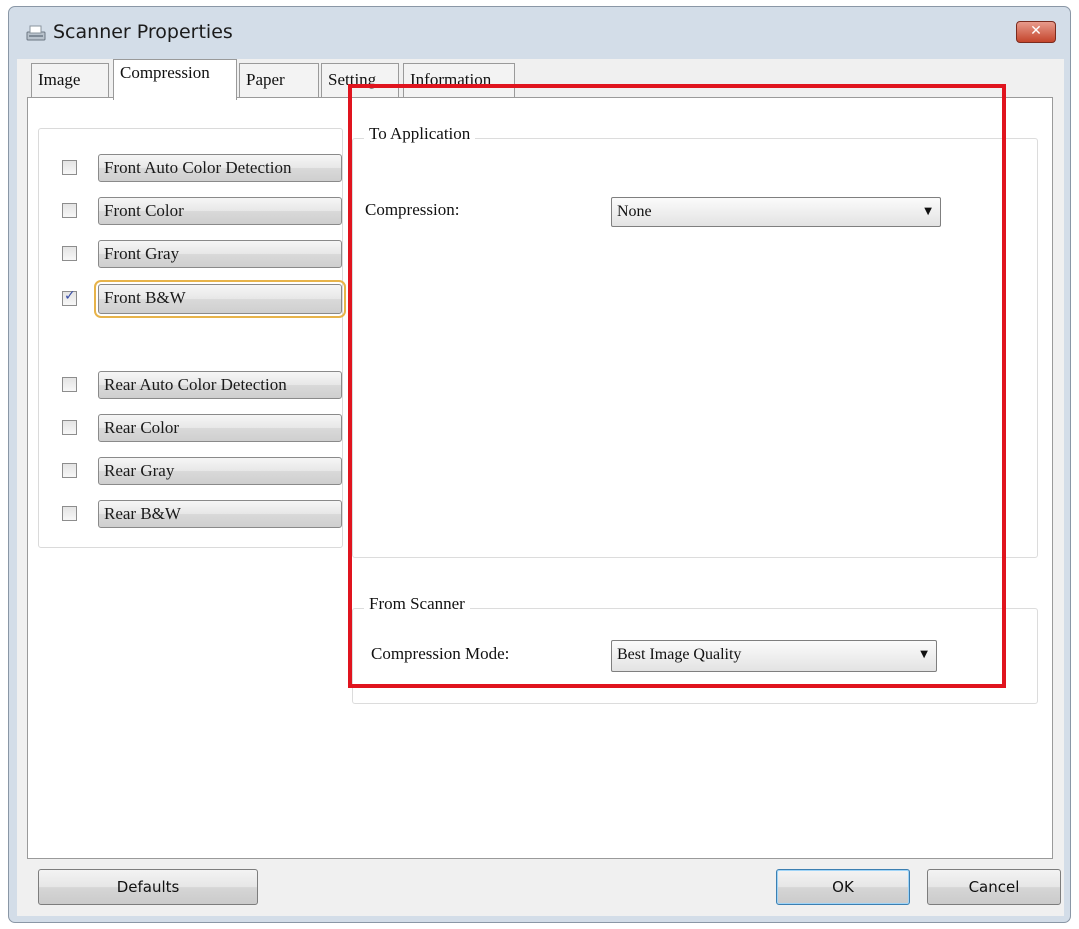  Describe the element at coordinates (634, 211) in the screenshot. I see `compression-value: None` at that location.